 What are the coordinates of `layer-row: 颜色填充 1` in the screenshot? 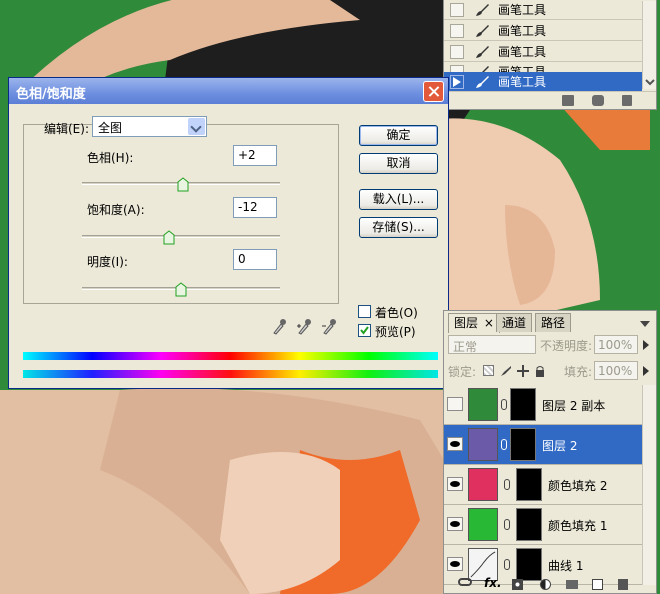 It's located at (543, 525).